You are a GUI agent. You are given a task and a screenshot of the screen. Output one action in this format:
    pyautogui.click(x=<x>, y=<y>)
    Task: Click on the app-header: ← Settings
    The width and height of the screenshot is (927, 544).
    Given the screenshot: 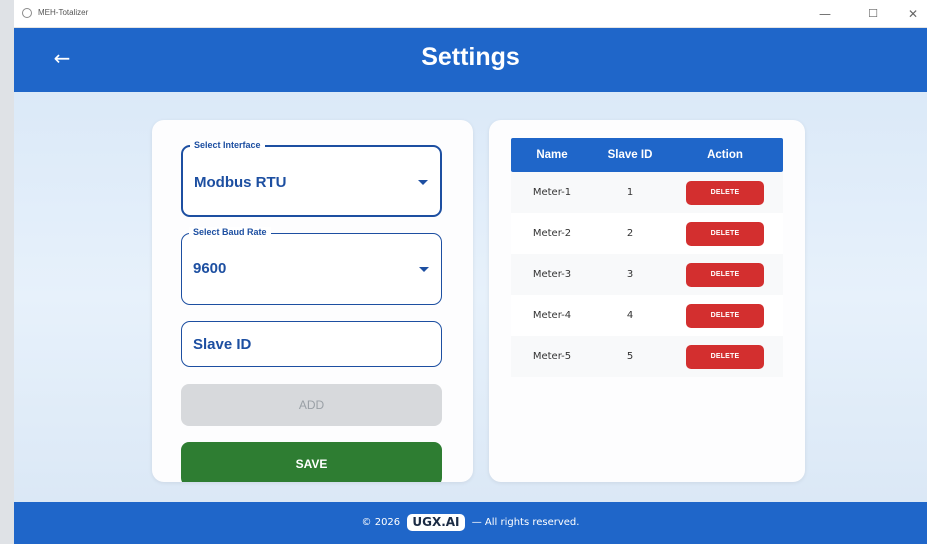 What is the action you would take?
    pyautogui.click(x=470, y=60)
    